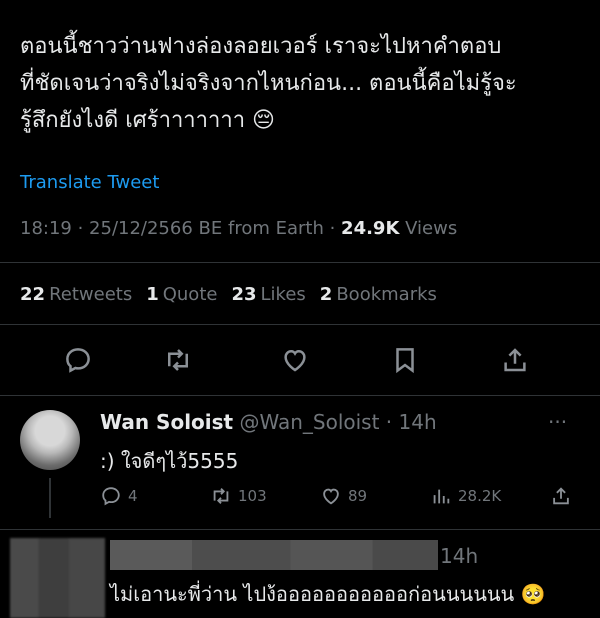  Describe the element at coordinates (417, 422) in the screenshot. I see `reply-age: 14h` at that location.